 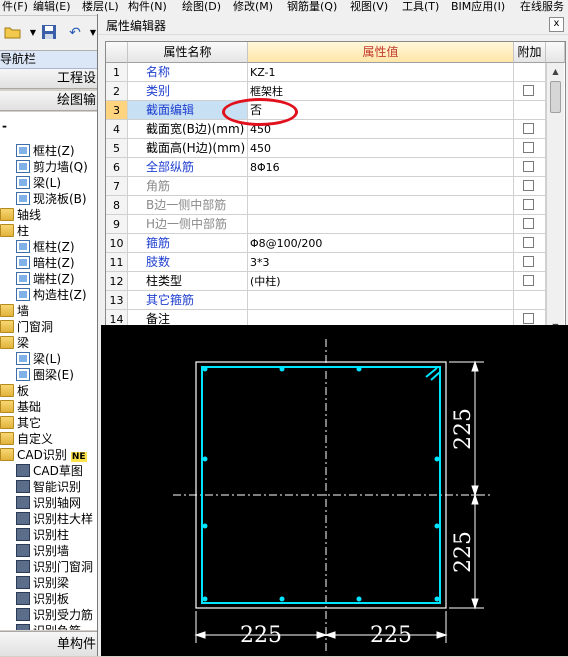 I want to click on draw-input-button: 绘图输, so click(x=50, y=101).